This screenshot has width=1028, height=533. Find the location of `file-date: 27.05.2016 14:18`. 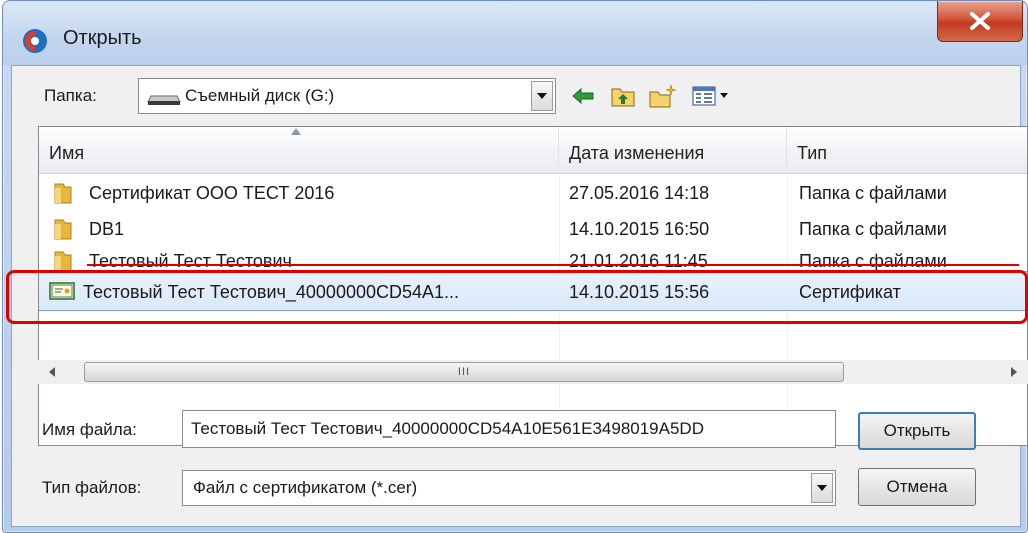

file-date: 27.05.2016 14:18 is located at coordinates (639, 193).